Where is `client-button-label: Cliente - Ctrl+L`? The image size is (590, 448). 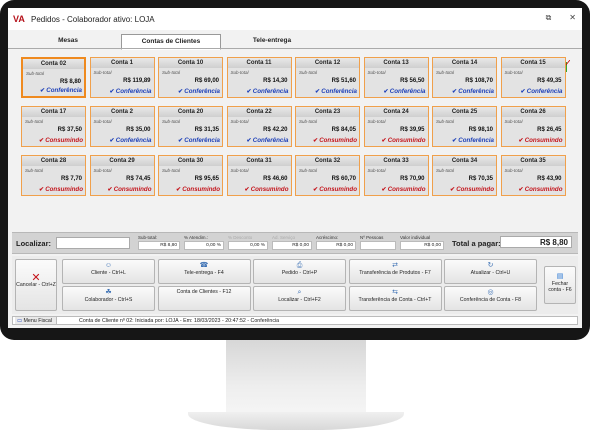 client-button-label: Cliente - Ctrl+L is located at coordinates (108, 273).